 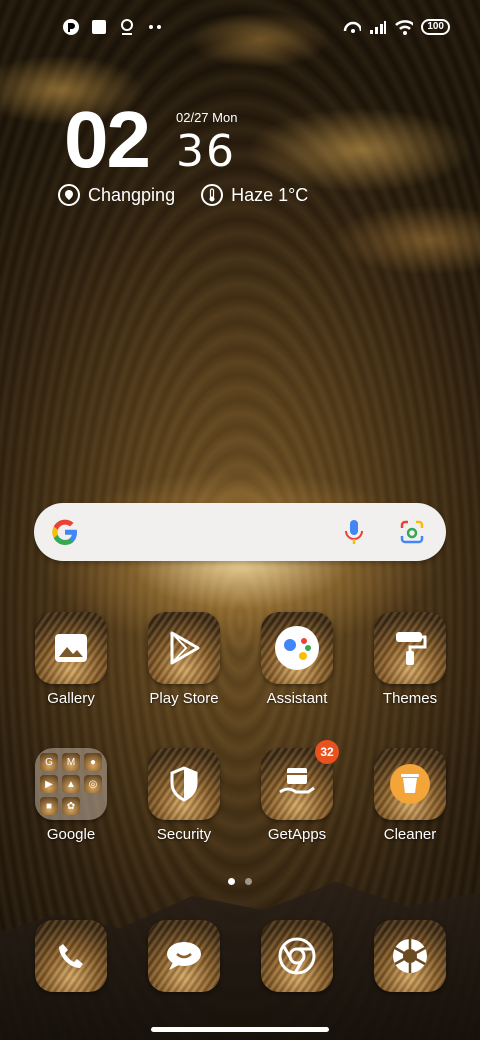 I want to click on app-label: Gallery, so click(x=71, y=698).